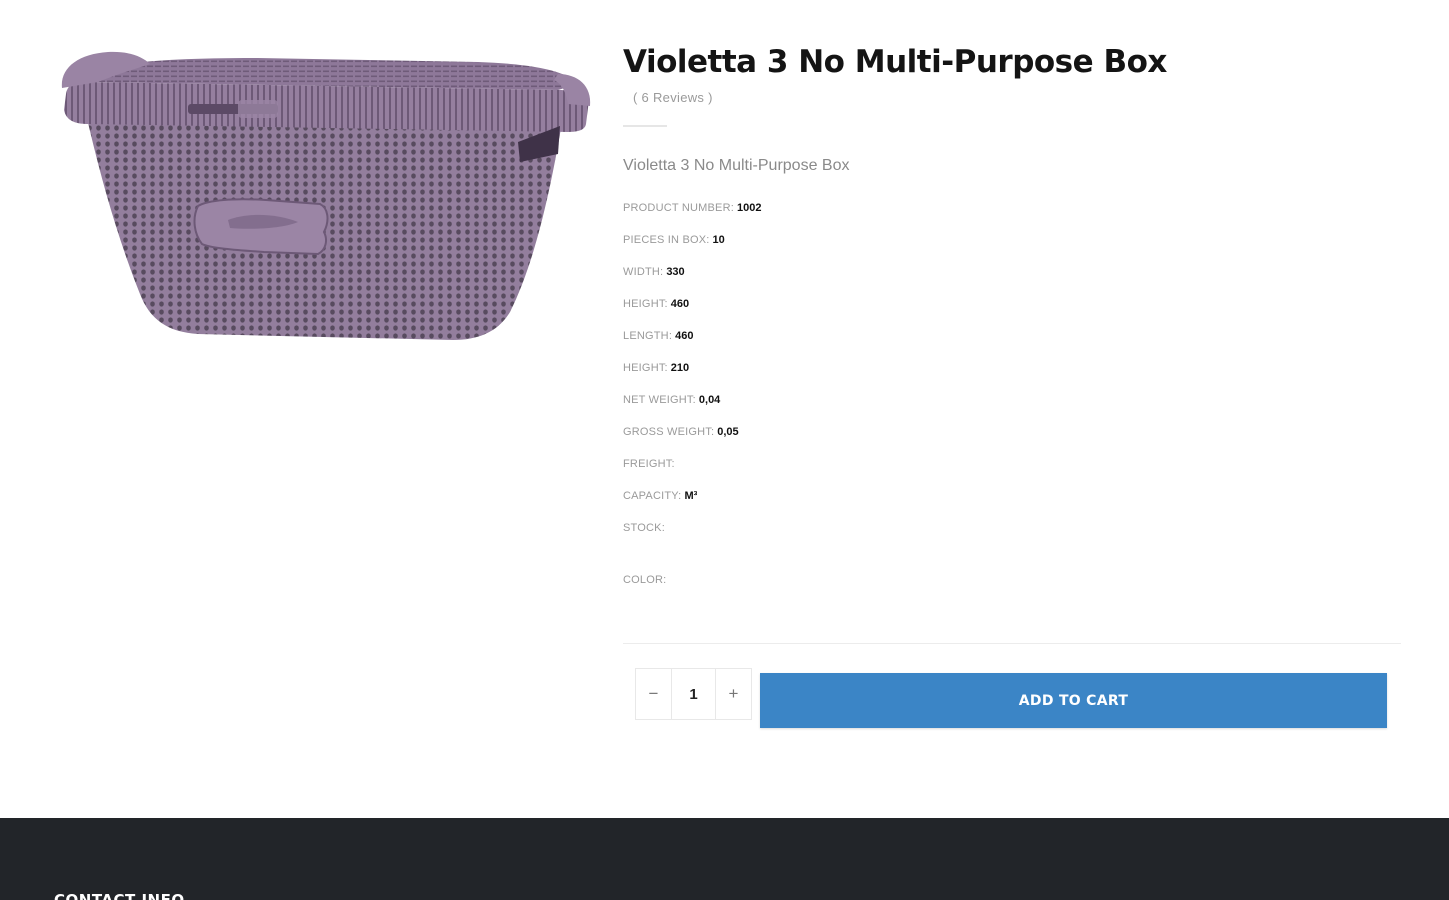 The width and height of the screenshot is (1449, 900). Describe the element at coordinates (648, 336) in the screenshot. I see `spec-label: LENGTH:` at that location.